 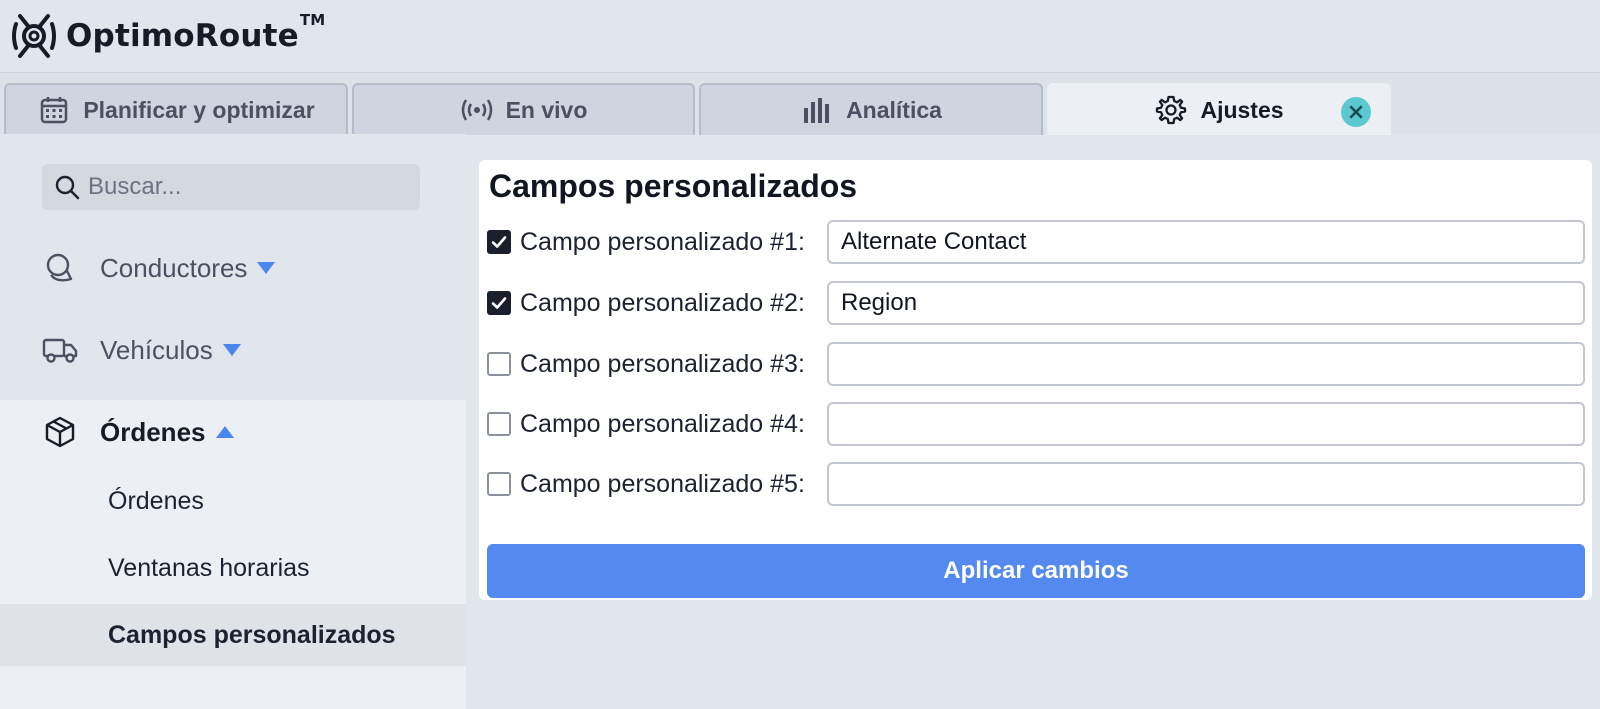 What do you see at coordinates (156, 500) in the screenshot?
I see `sidebar-subitem-label: Órdenes` at bounding box center [156, 500].